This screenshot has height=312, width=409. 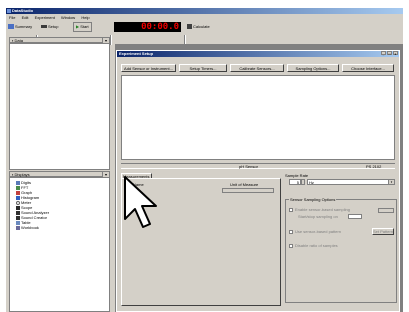 I want to click on start-label: Start, so click(x=84, y=26).